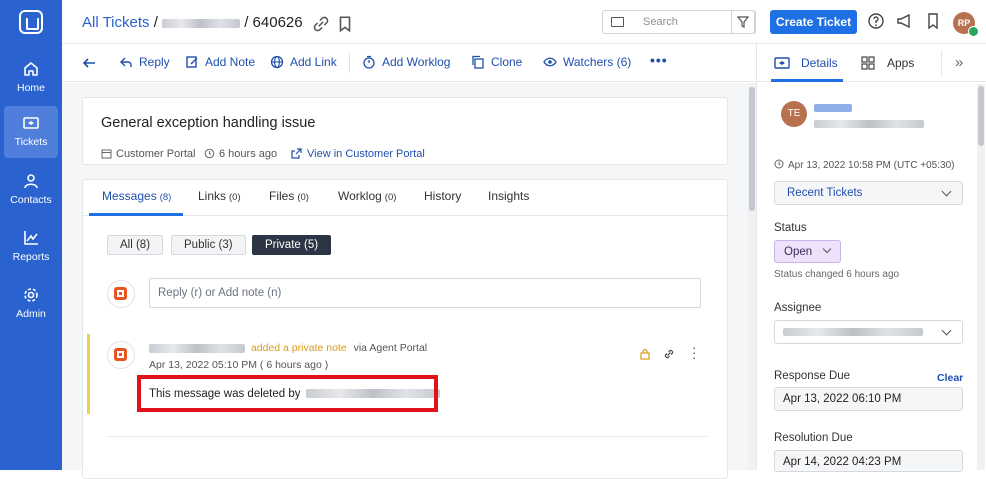 The height and width of the screenshot is (479, 986). I want to click on redacted-queue-name, so click(201, 23).